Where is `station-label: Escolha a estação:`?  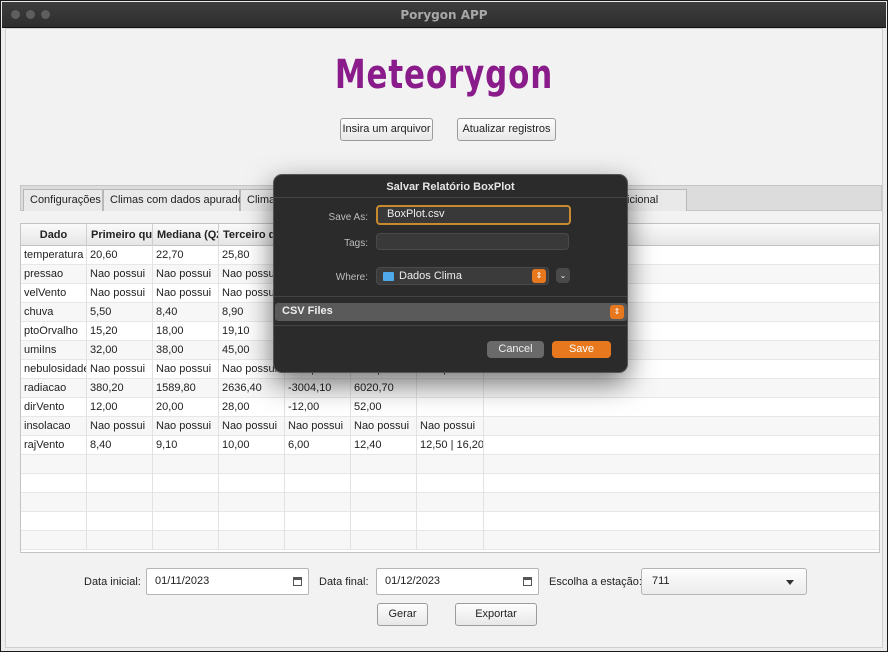 station-label: Escolha a estação: is located at coordinates (595, 582).